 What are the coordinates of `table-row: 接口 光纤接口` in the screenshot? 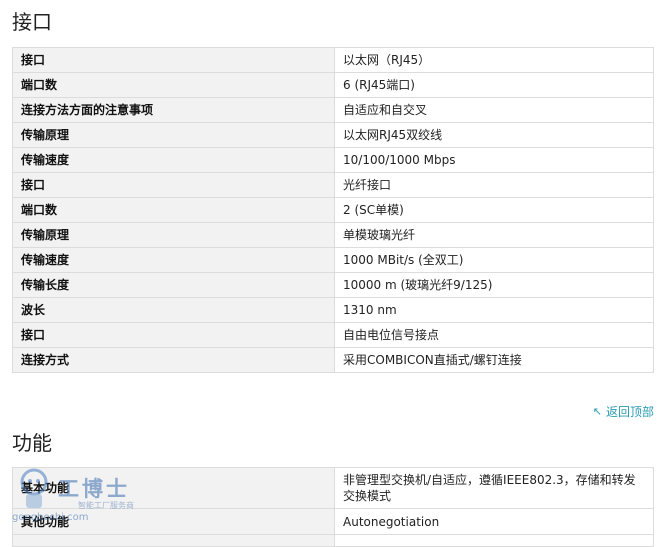 It's located at (333, 185).